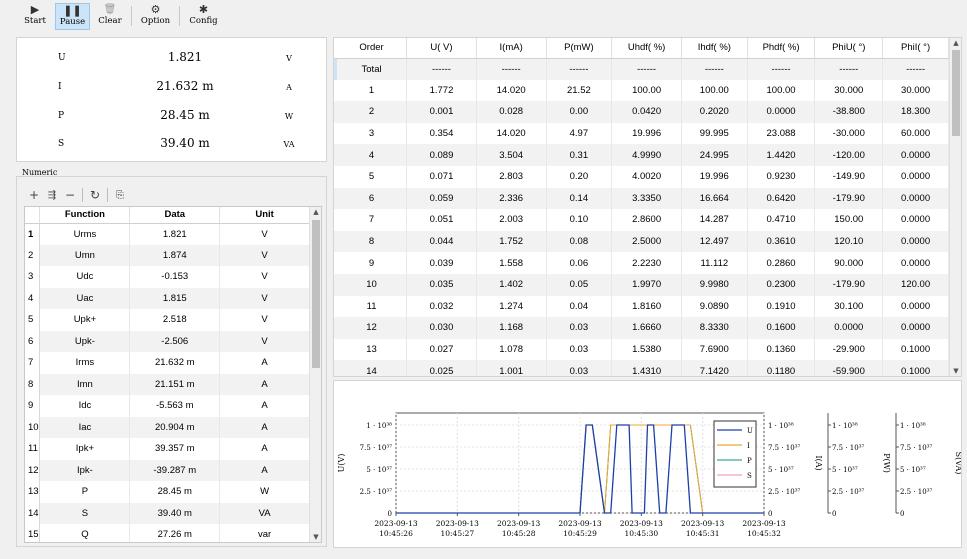 This screenshot has height=559, width=967. What do you see at coordinates (167, 427) in the screenshot?
I see `function-row: 10 Iac 20.904 mA` at bounding box center [167, 427].